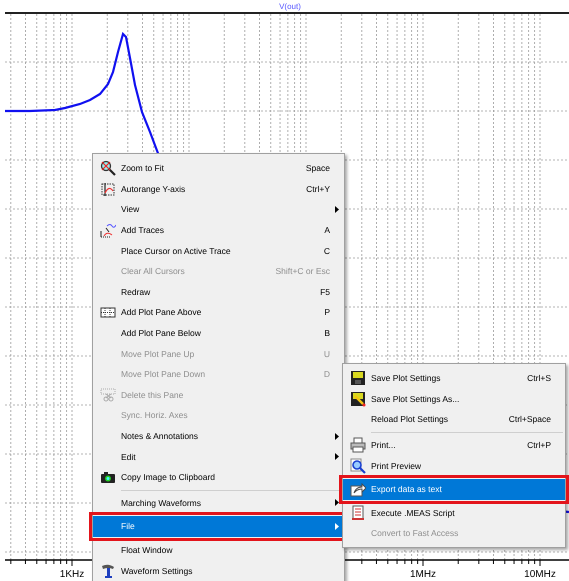 Image resolution: width=569 pixels, height=581 pixels. Describe the element at coordinates (72, 574) in the screenshot. I see `axis-tick-label: 1KHz` at that location.